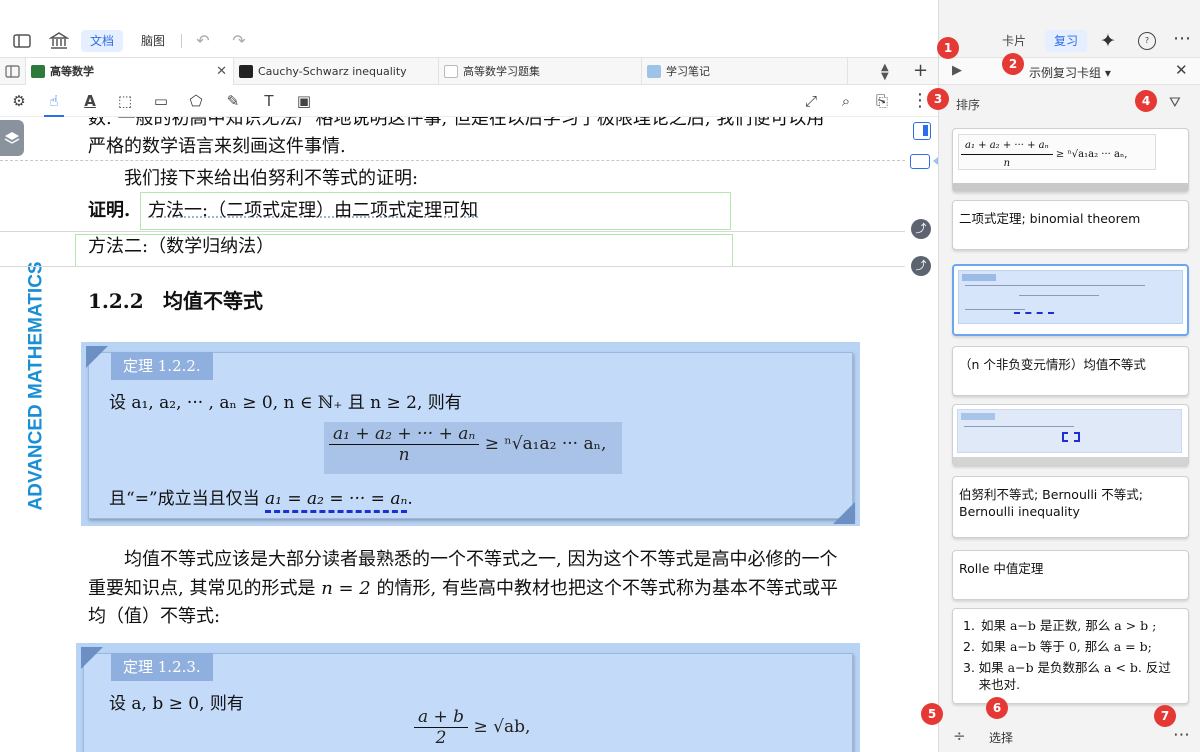 This screenshot has width=1200, height=752. What do you see at coordinates (997, 708) in the screenshot?
I see `annotation-badge: 6` at bounding box center [997, 708].